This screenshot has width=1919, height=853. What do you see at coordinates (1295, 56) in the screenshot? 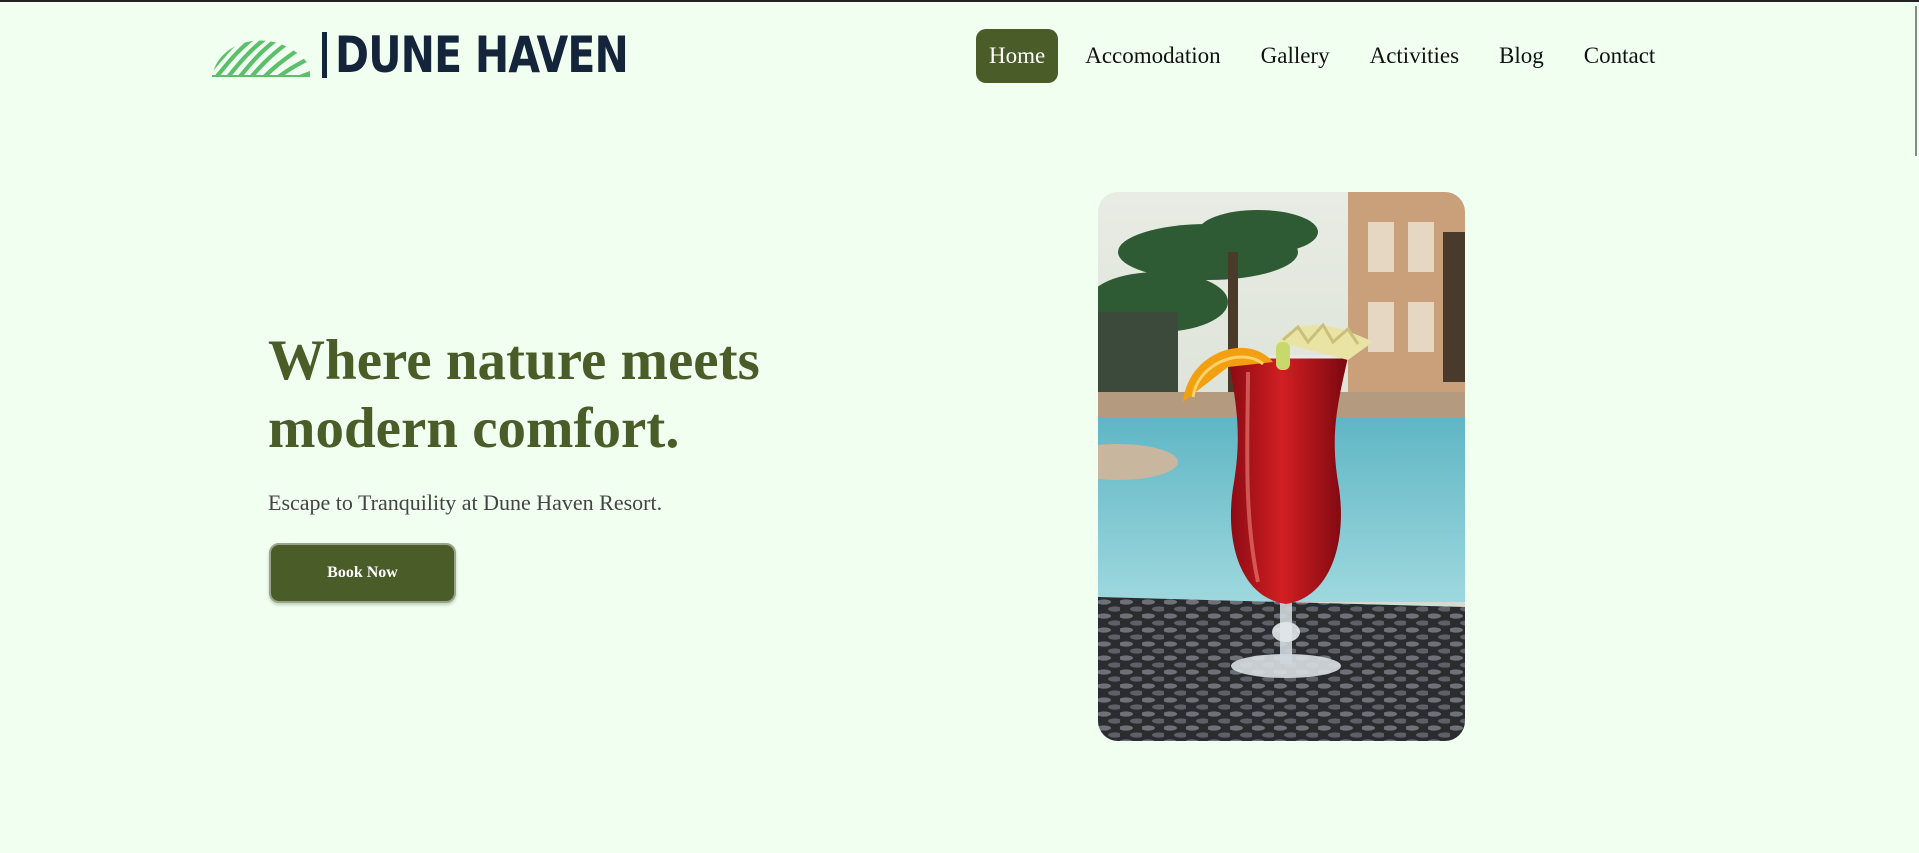
I see `nav-item-gallery: Gallery` at bounding box center [1295, 56].